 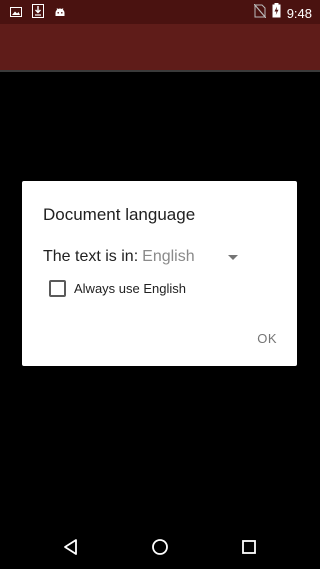 I want to click on notification-icons, so click(x=38, y=13).